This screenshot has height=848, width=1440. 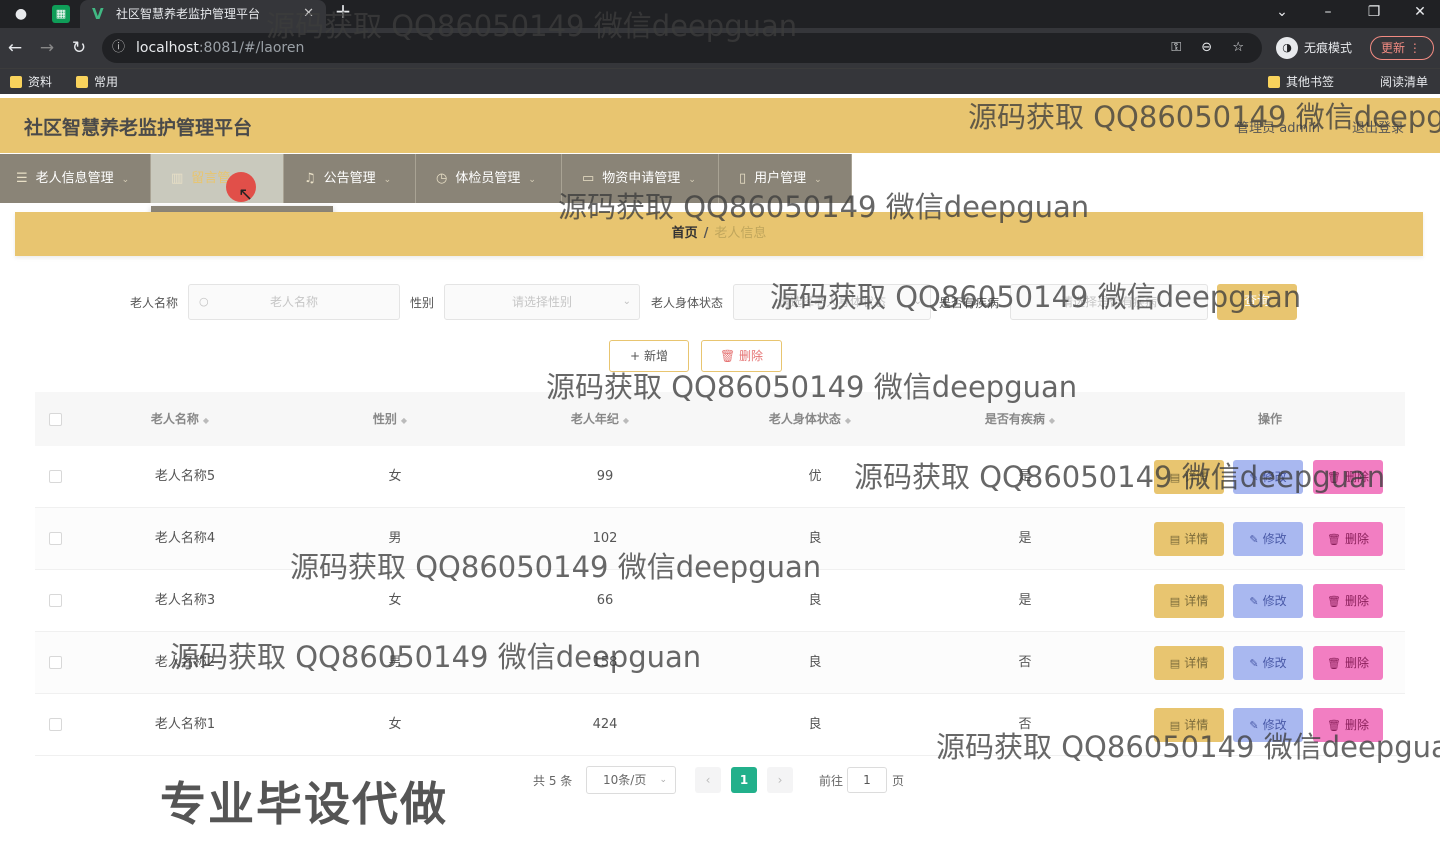 I want to click on prev-page-button: ‹, so click(x=708, y=780).